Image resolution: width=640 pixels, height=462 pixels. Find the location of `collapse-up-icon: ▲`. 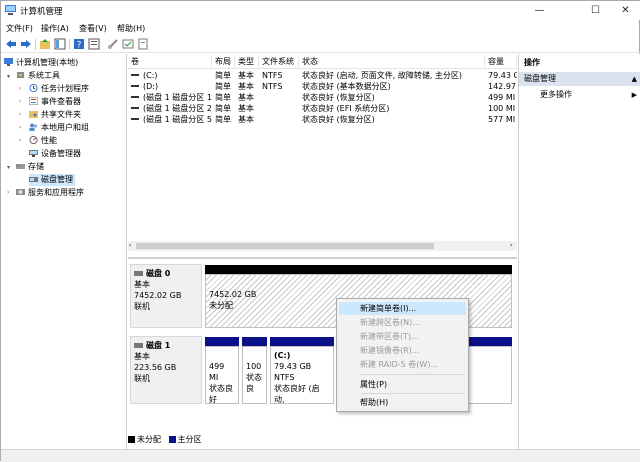

collapse-up-icon: ▲ is located at coordinates (634, 79).